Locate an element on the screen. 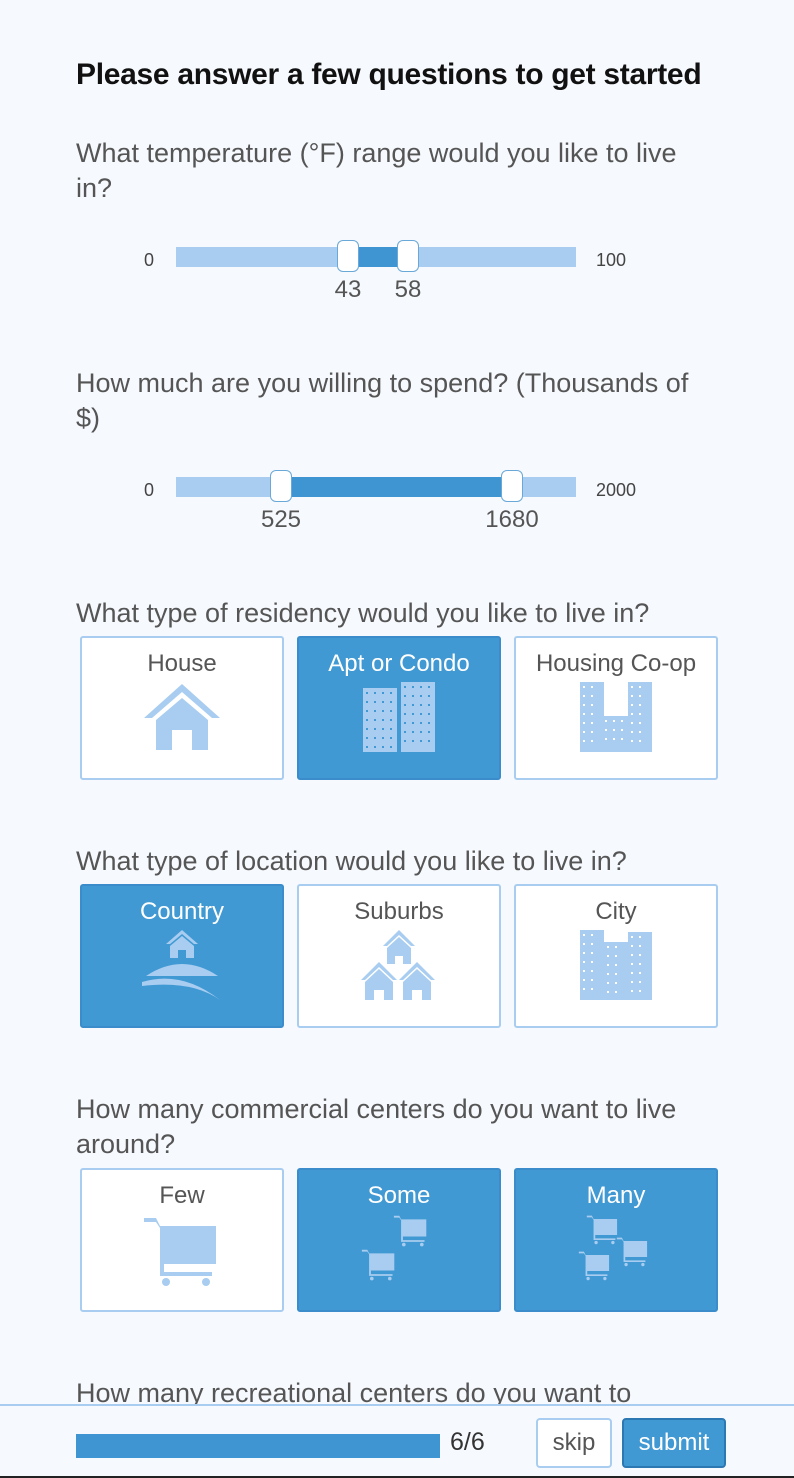  submit-button: submit is located at coordinates (674, 1443).